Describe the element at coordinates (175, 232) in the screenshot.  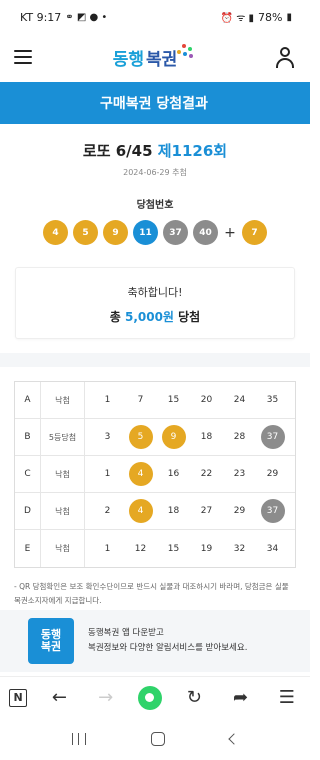
I see `winning-ball: 37` at that location.